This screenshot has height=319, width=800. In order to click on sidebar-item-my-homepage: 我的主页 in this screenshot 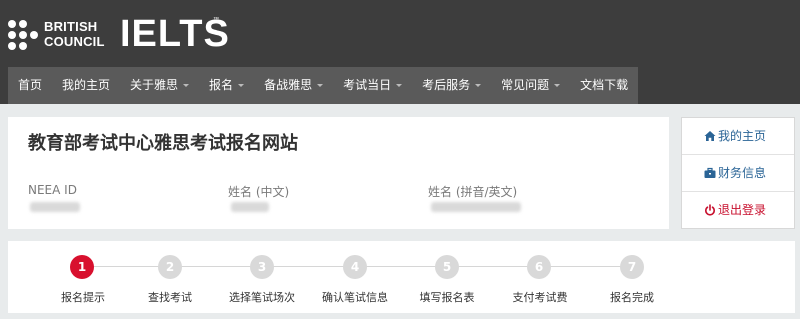, I will do `click(738, 136)`.